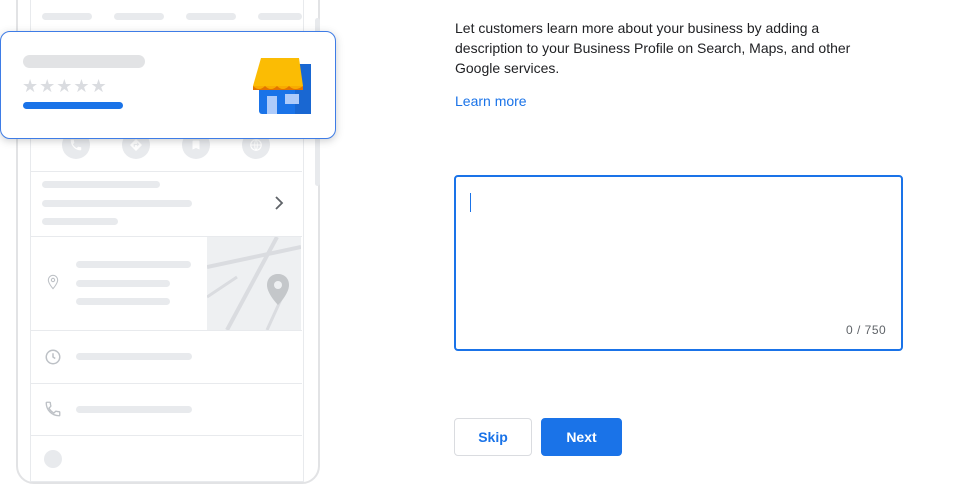 The width and height of the screenshot is (967, 484). I want to click on business-name-placeholder, so click(84, 61).